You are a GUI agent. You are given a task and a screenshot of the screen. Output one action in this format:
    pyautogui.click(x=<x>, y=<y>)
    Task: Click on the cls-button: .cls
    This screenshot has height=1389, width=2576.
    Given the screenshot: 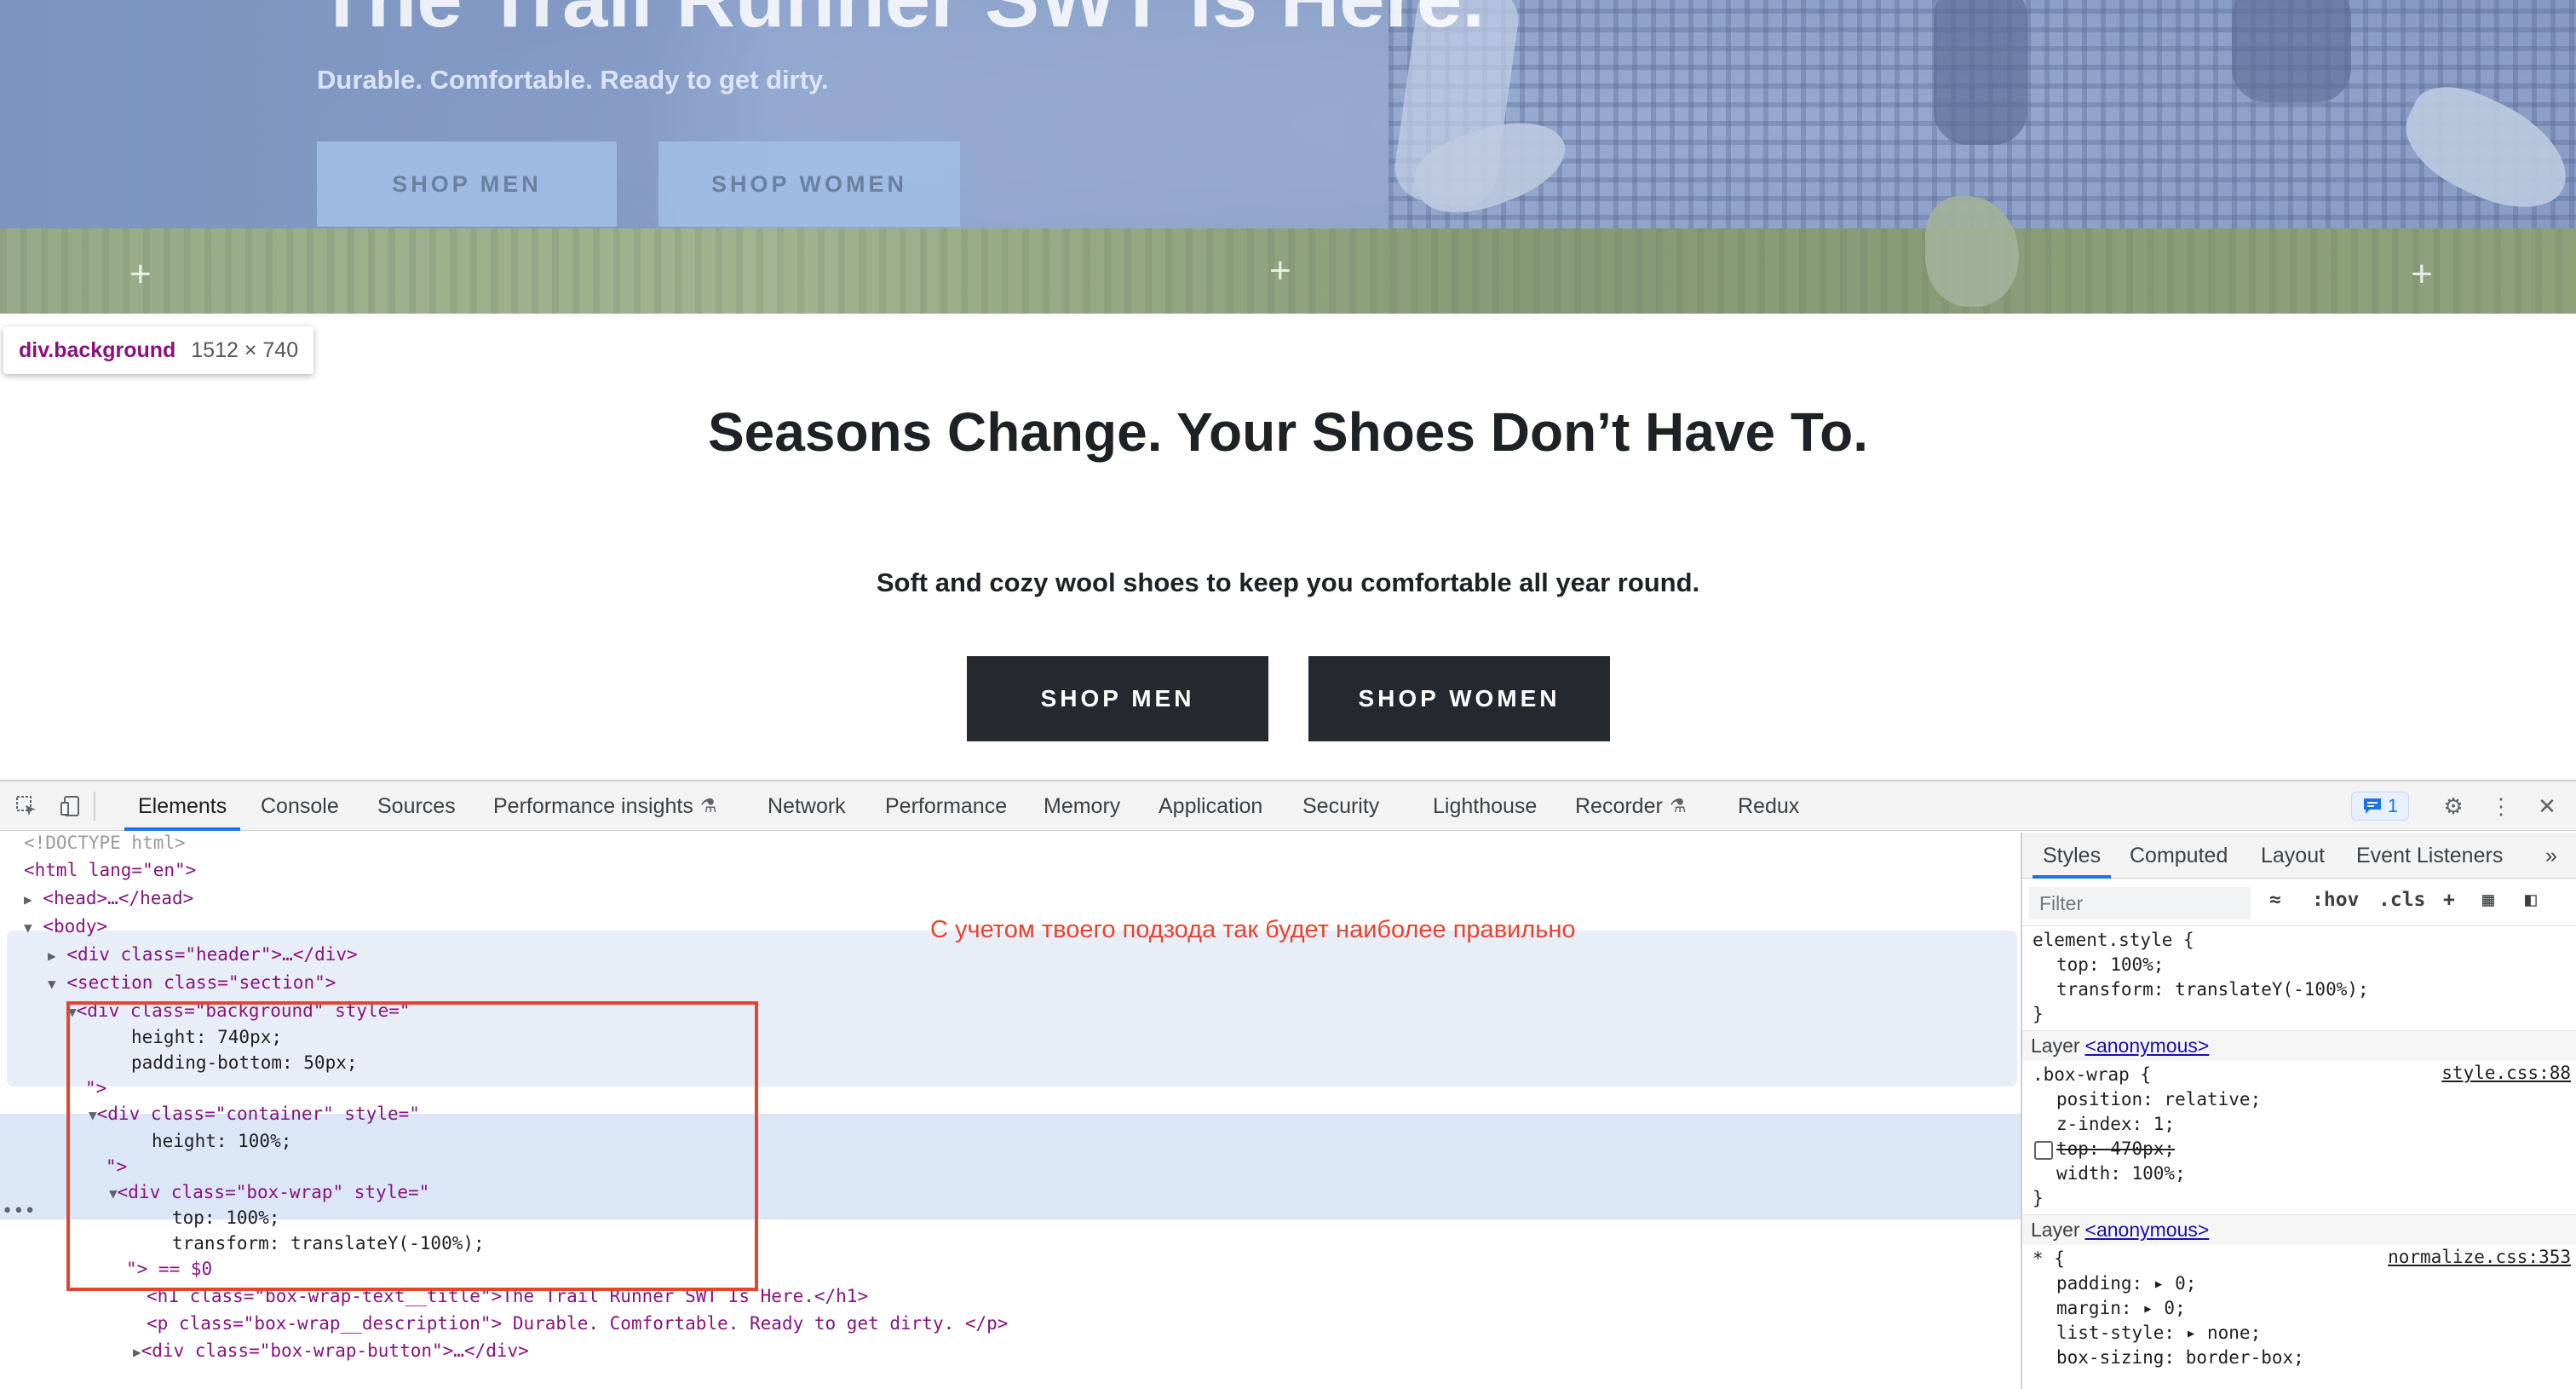 What is the action you would take?
    pyautogui.click(x=2402, y=900)
    